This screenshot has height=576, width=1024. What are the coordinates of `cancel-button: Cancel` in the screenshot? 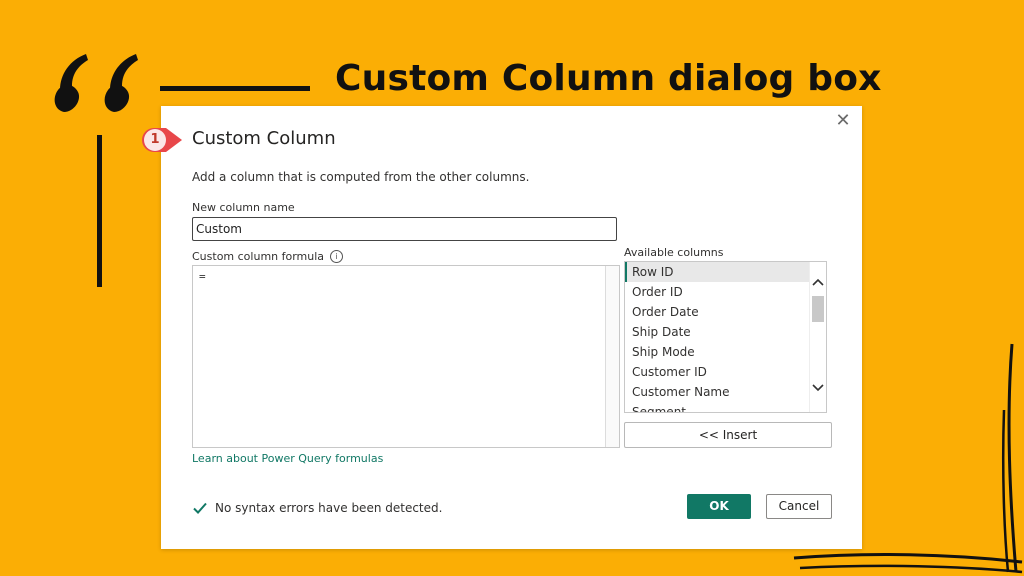 It's located at (799, 506).